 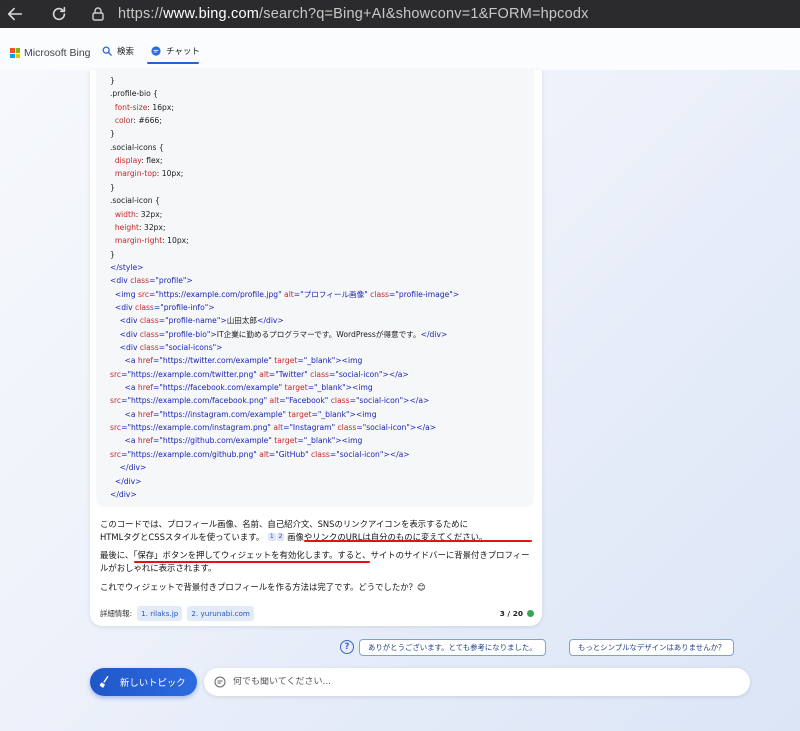 I want to click on reload-button, so click(x=59, y=14).